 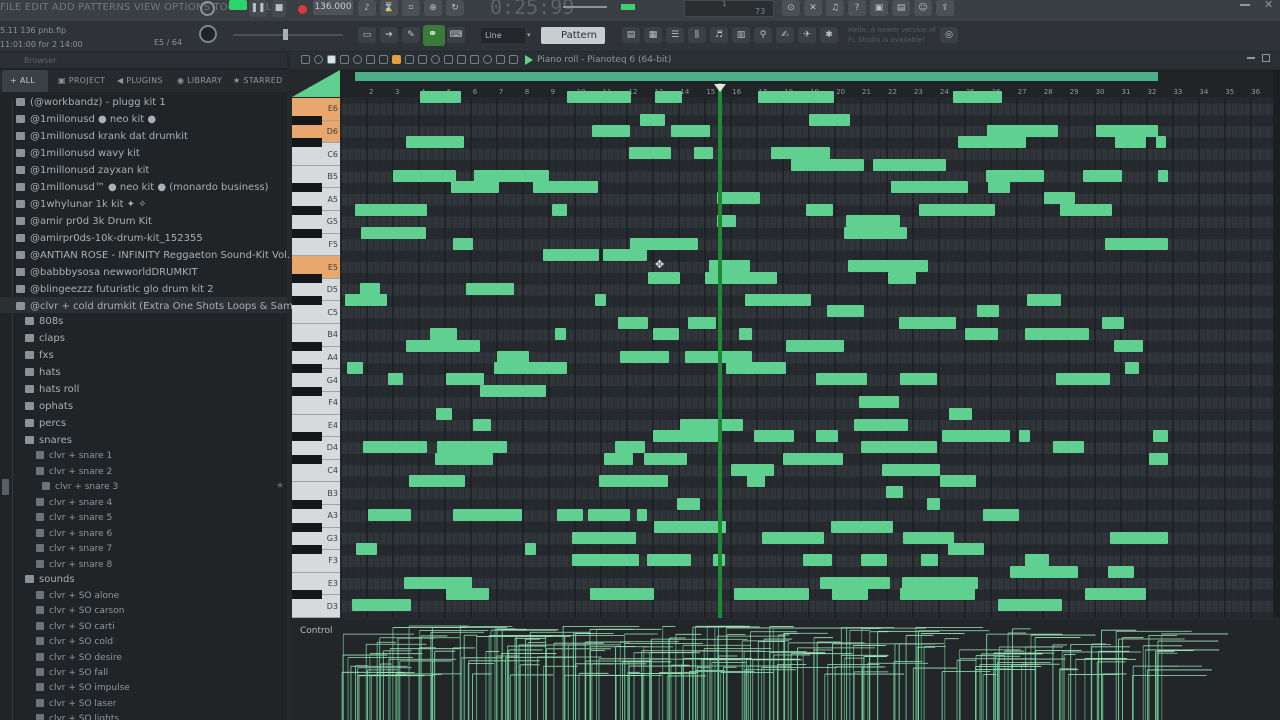 What do you see at coordinates (44, 321) in the screenshot?
I see `subfolder-item: 808s` at bounding box center [44, 321].